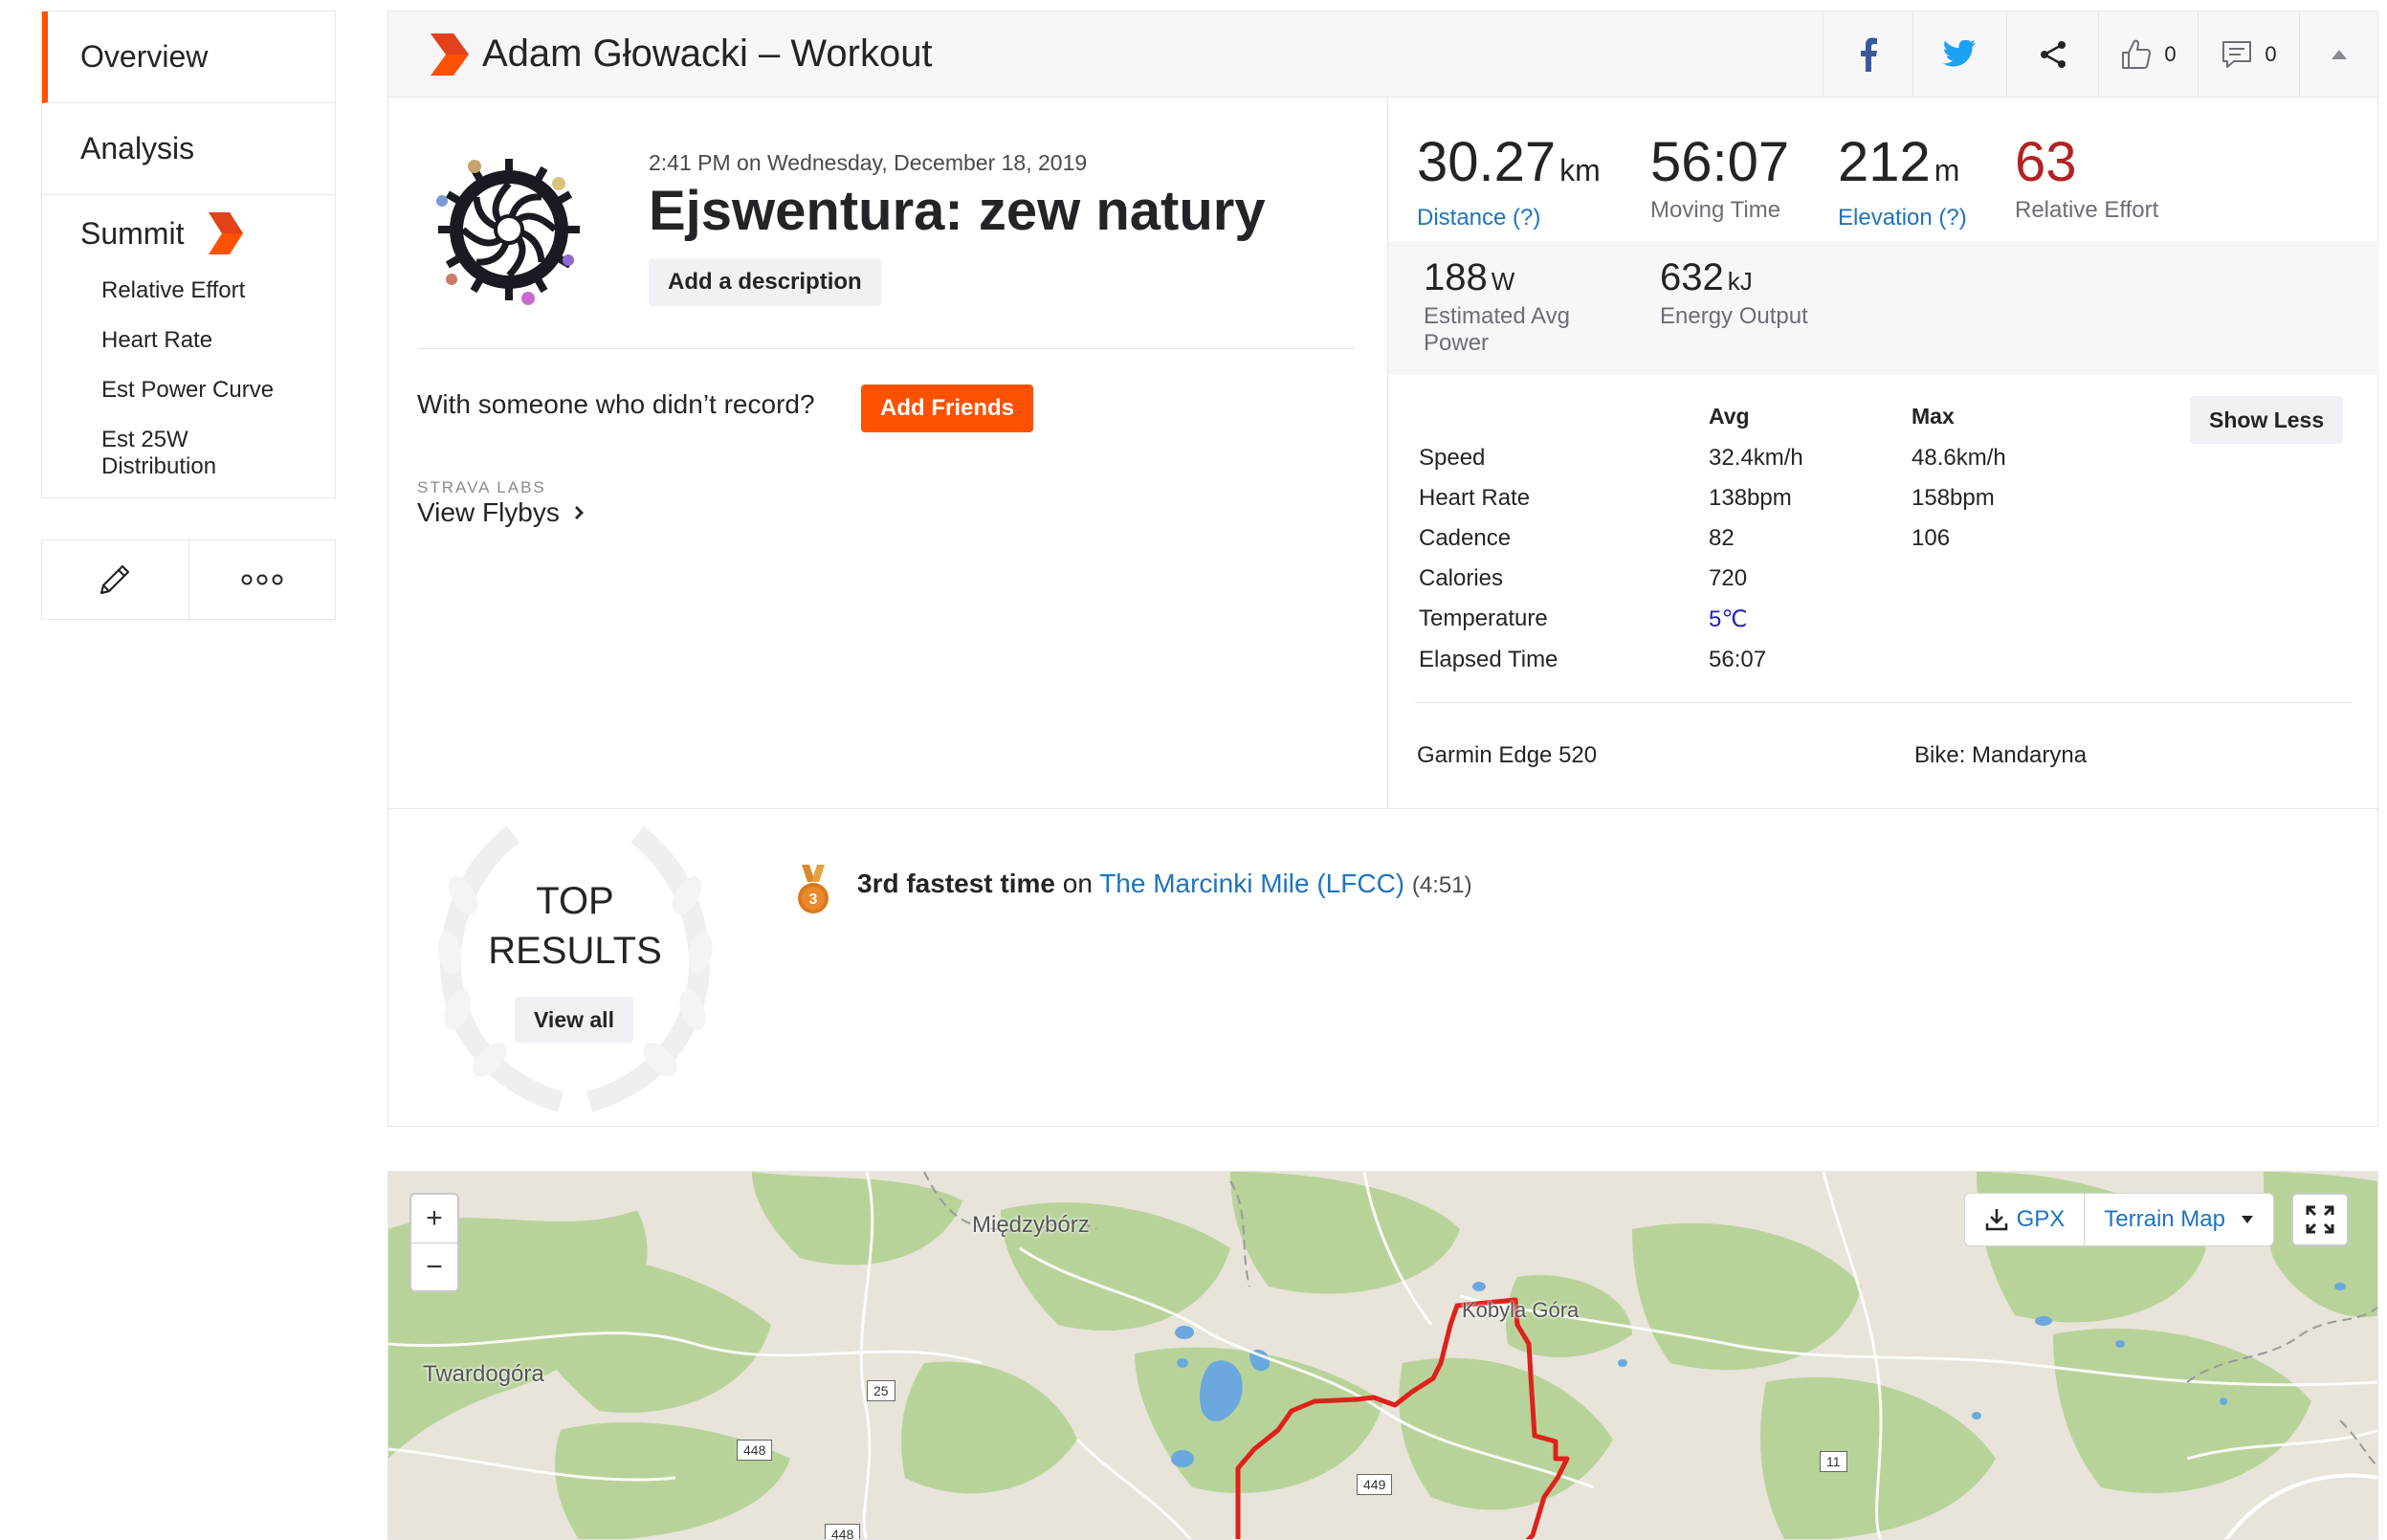  Describe the element at coordinates (218, 290) in the screenshot. I see `sidebar-subitem-relative-effort: Relative Effort` at that location.